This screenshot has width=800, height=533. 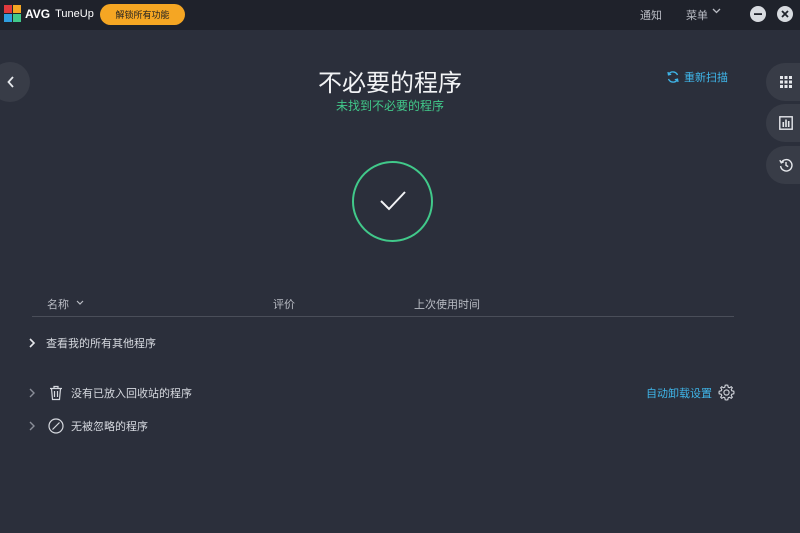 I want to click on row-view-other-programs: 查看我的所有其他程序, so click(x=78, y=343).